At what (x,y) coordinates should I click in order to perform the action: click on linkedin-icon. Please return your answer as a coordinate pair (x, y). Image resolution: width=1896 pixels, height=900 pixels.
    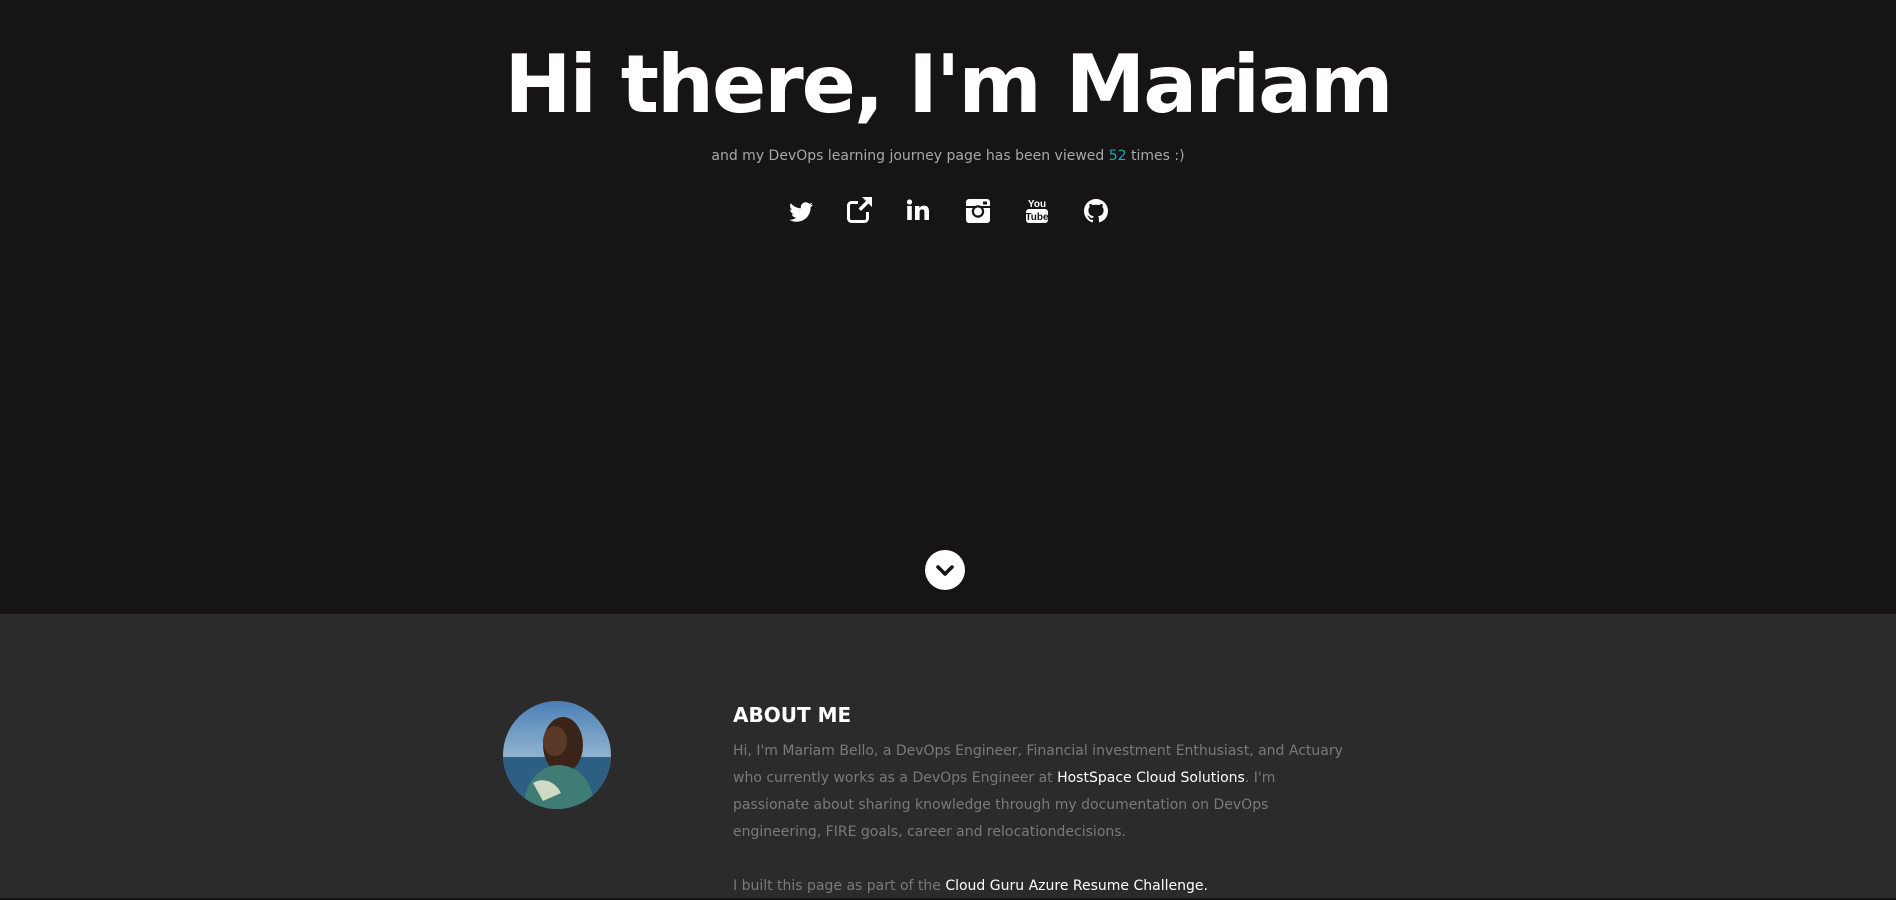
    Looking at the image, I should click on (917, 209).